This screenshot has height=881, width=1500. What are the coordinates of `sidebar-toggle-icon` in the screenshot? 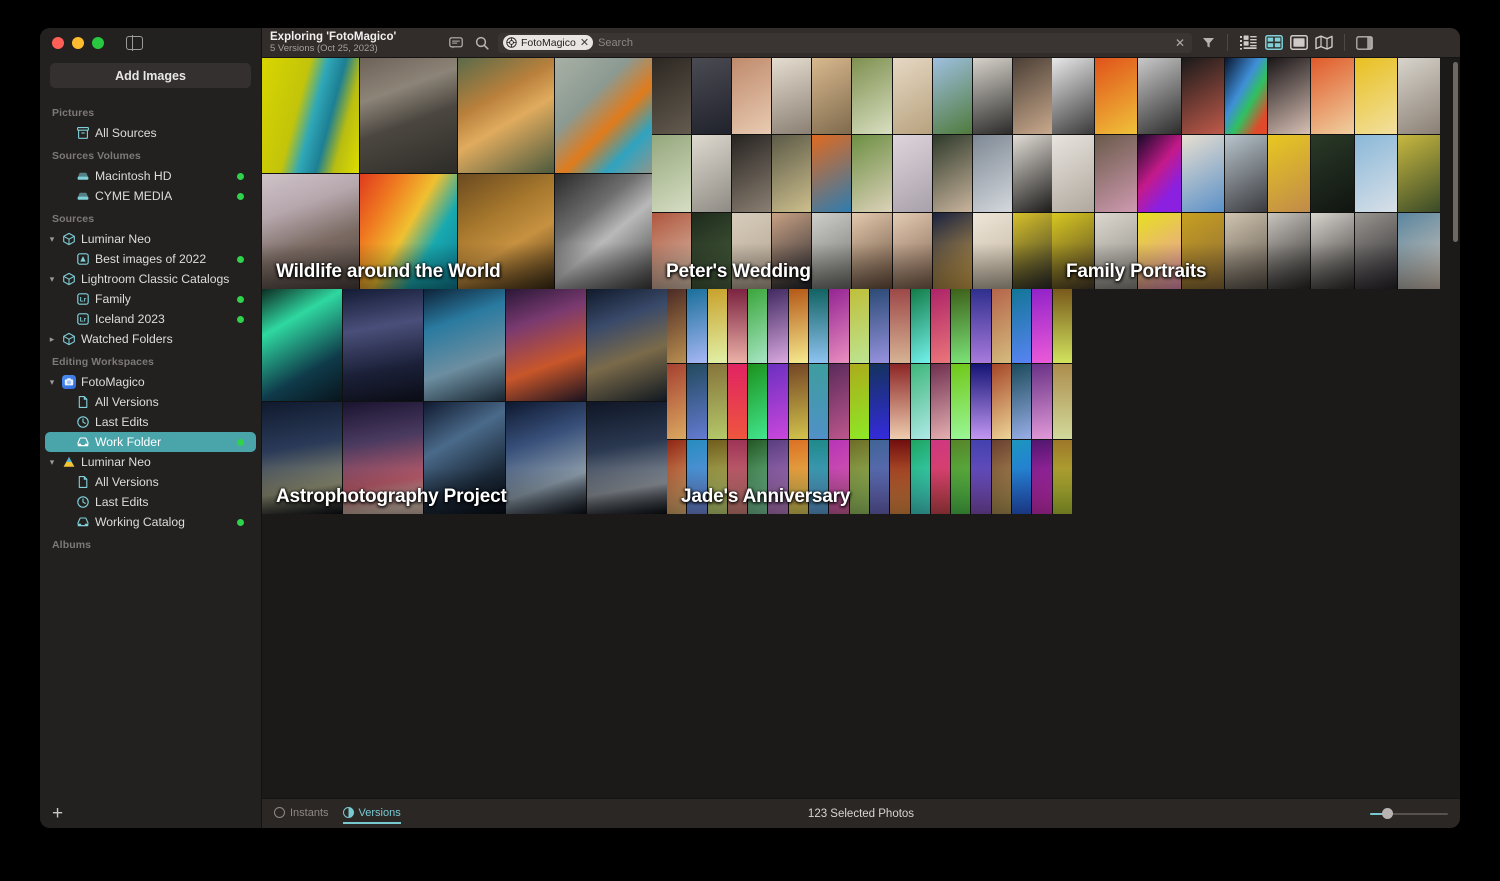 It's located at (134, 43).